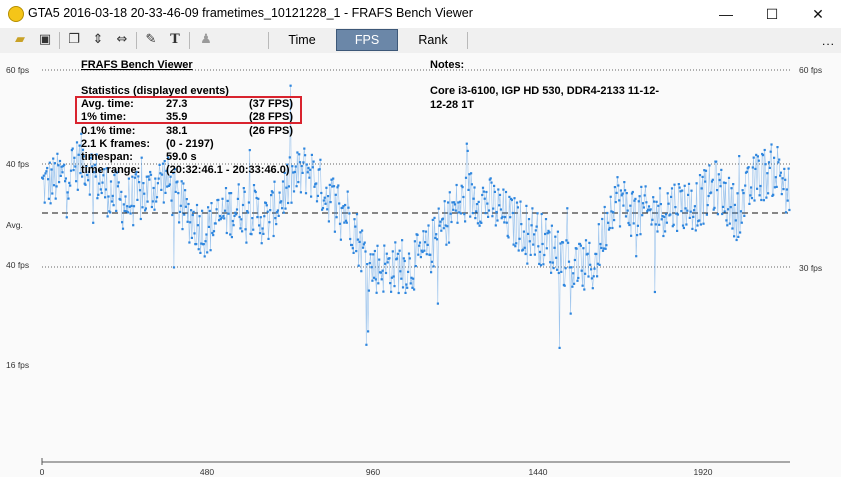 The height and width of the screenshot is (477, 841). Describe the element at coordinates (122, 40) in the screenshot. I see `fit-horizontal-icon: ⇔` at that location.